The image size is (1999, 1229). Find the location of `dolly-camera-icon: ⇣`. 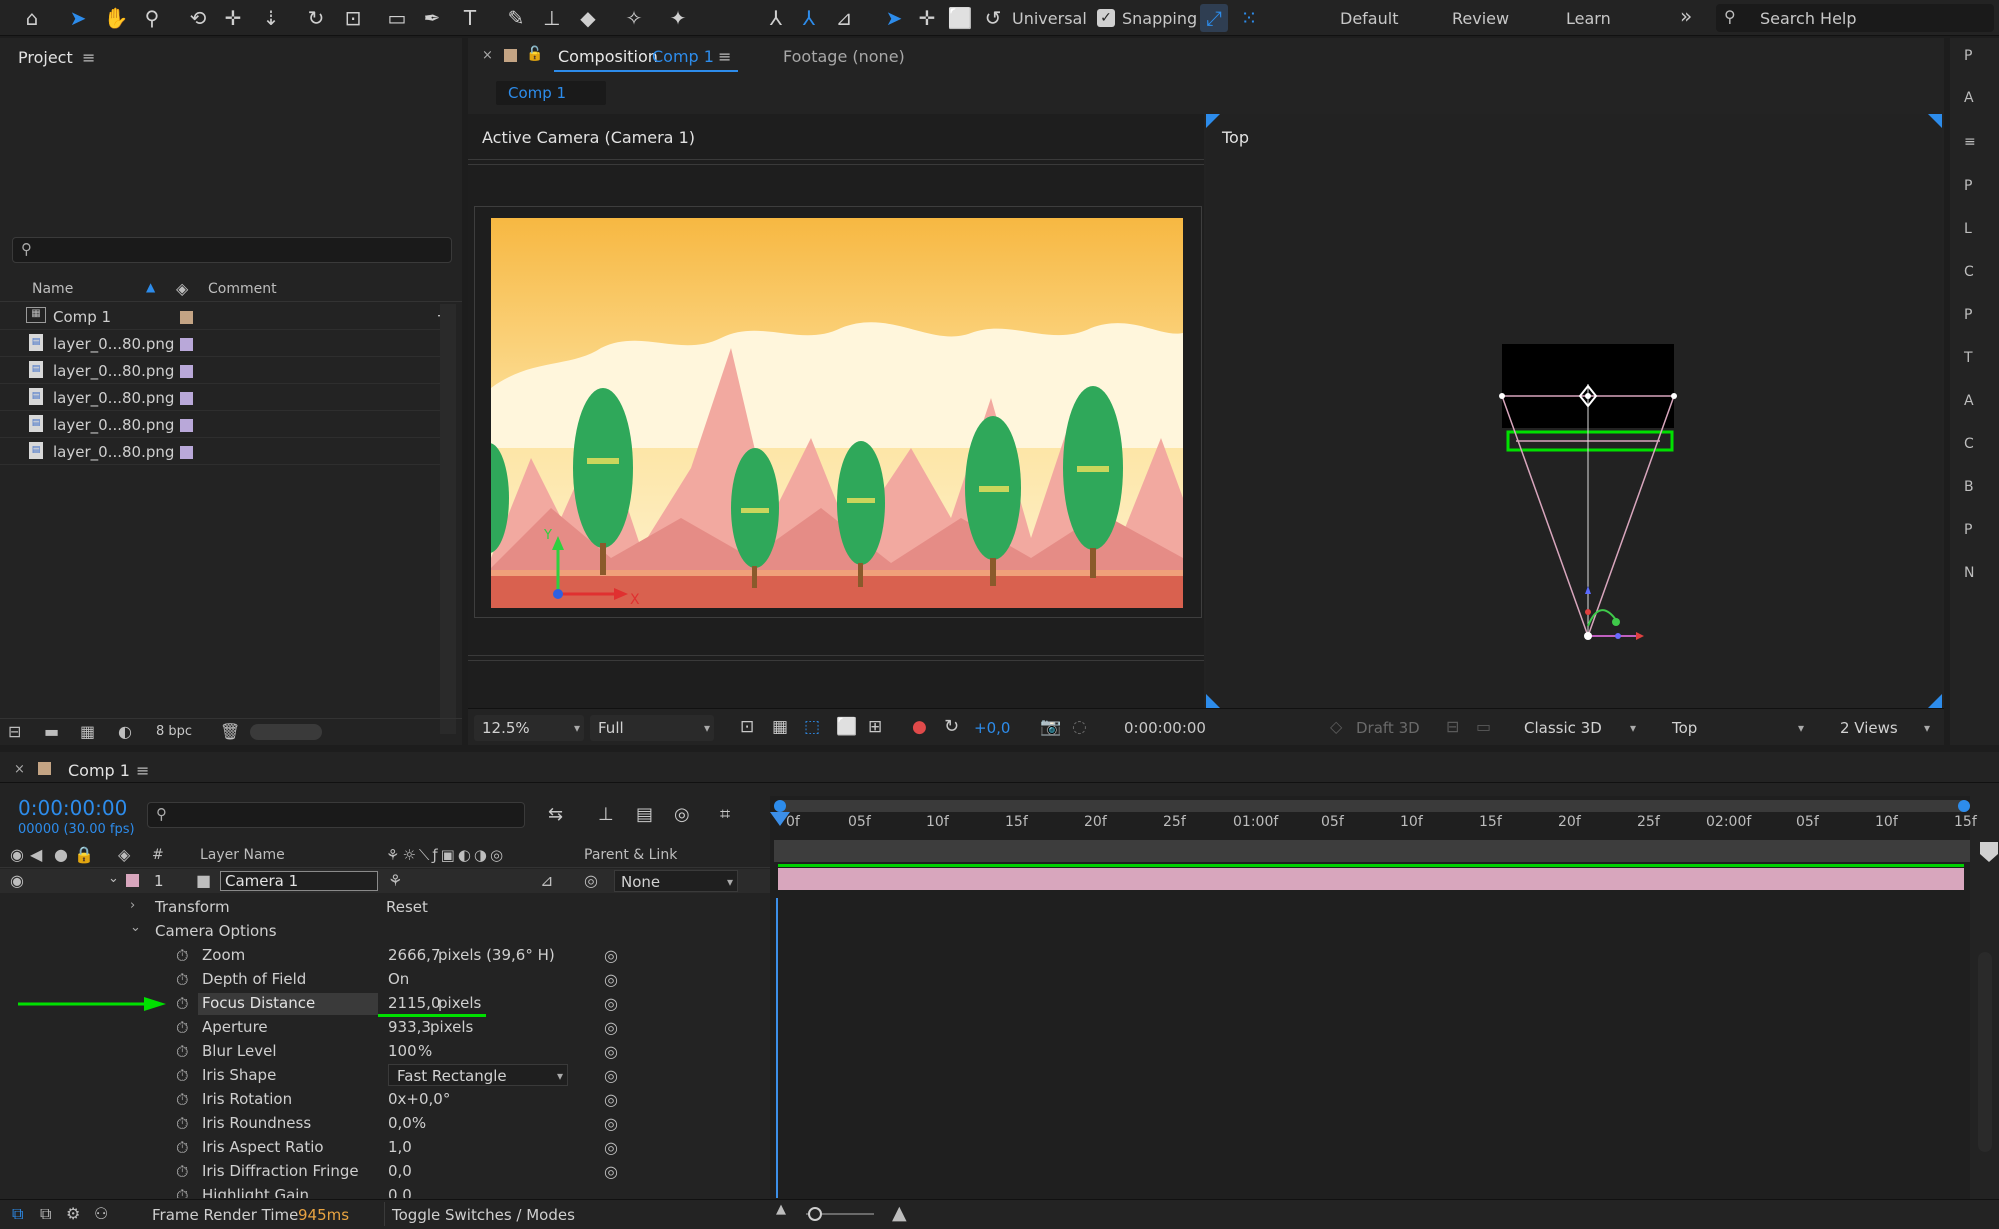

dolly-camera-icon: ⇣ is located at coordinates (271, 18).